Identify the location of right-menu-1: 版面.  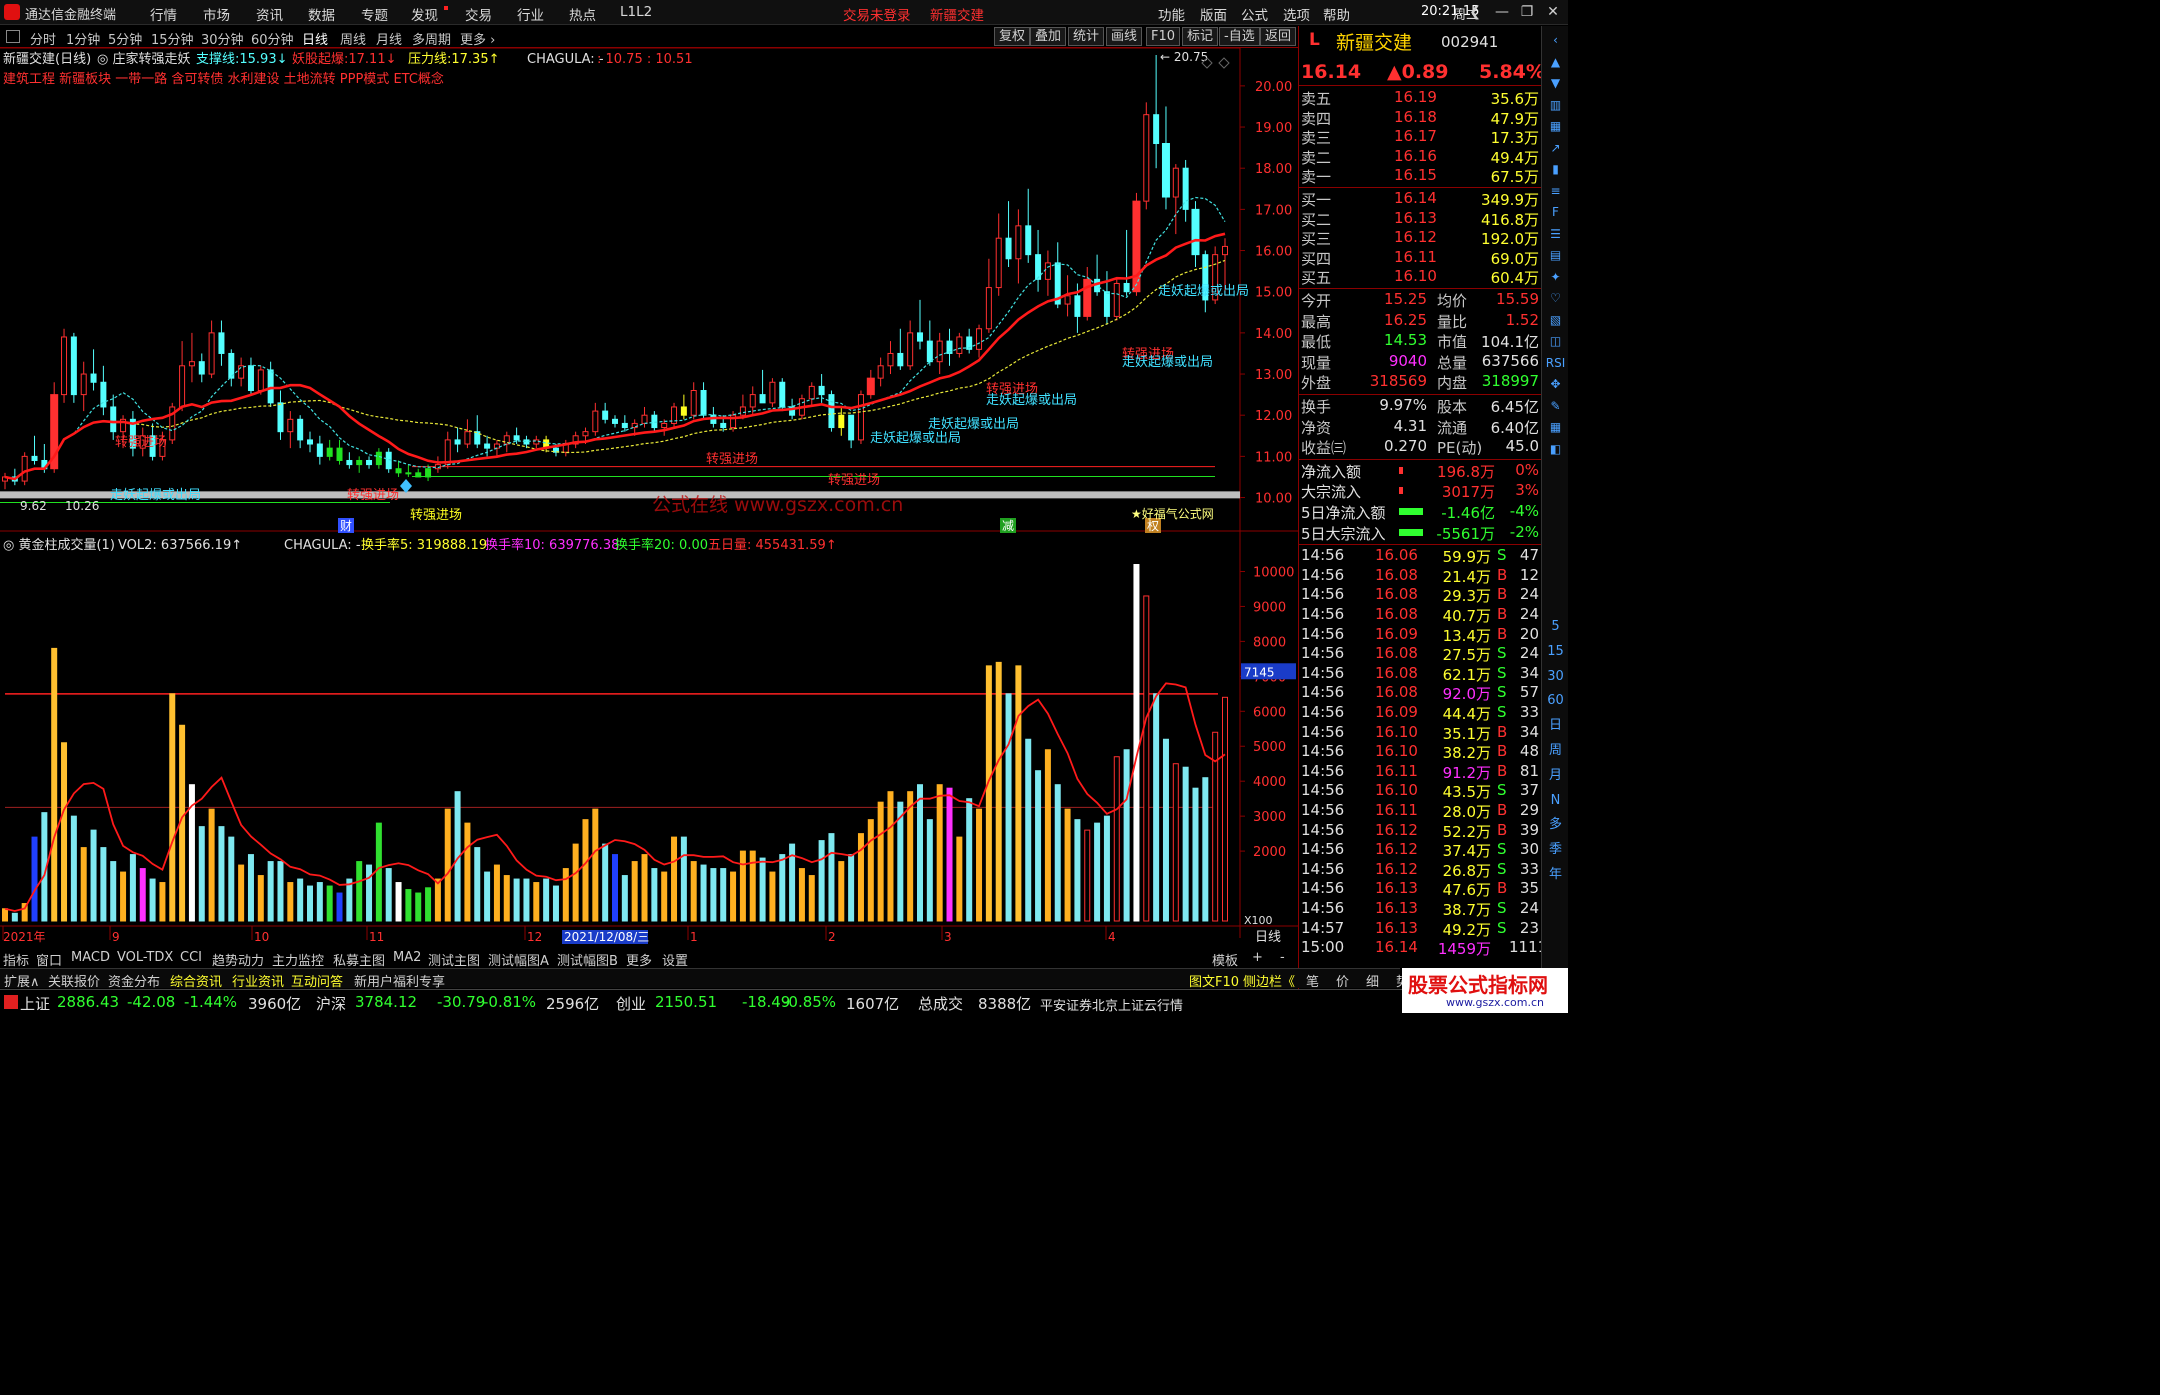
(1213, 14).